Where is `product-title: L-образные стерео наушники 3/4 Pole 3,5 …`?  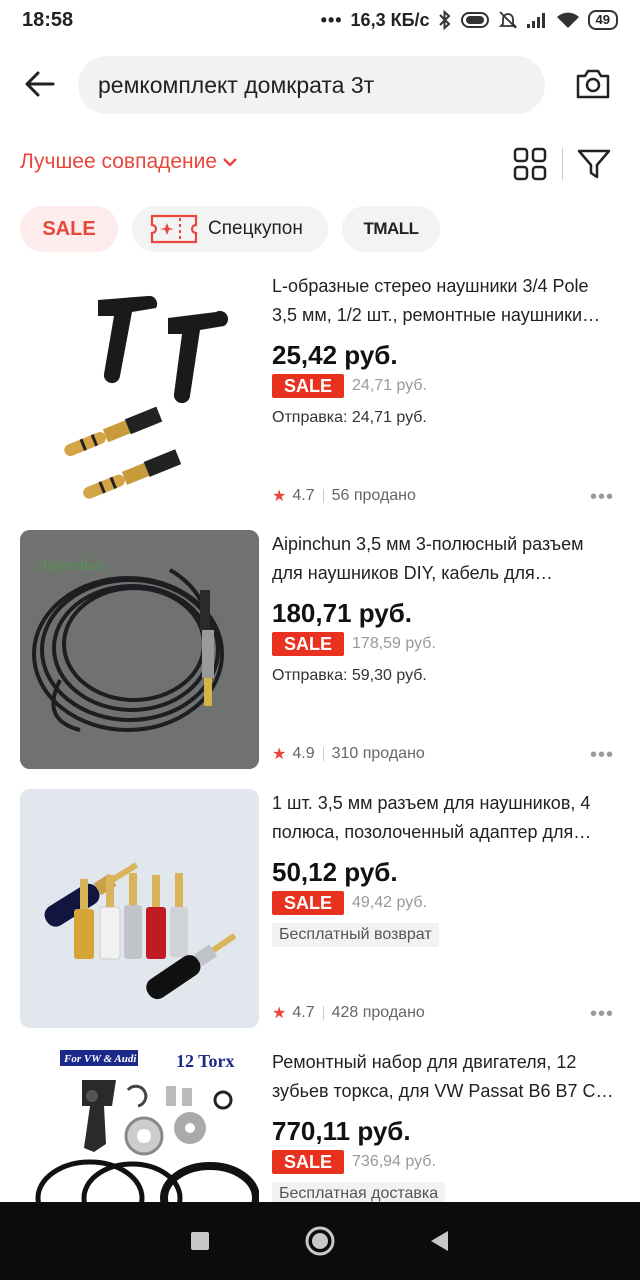 product-title: L-образные стерео наушники 3/4 Pole 3,5 … is located at coordinates (436, 300).